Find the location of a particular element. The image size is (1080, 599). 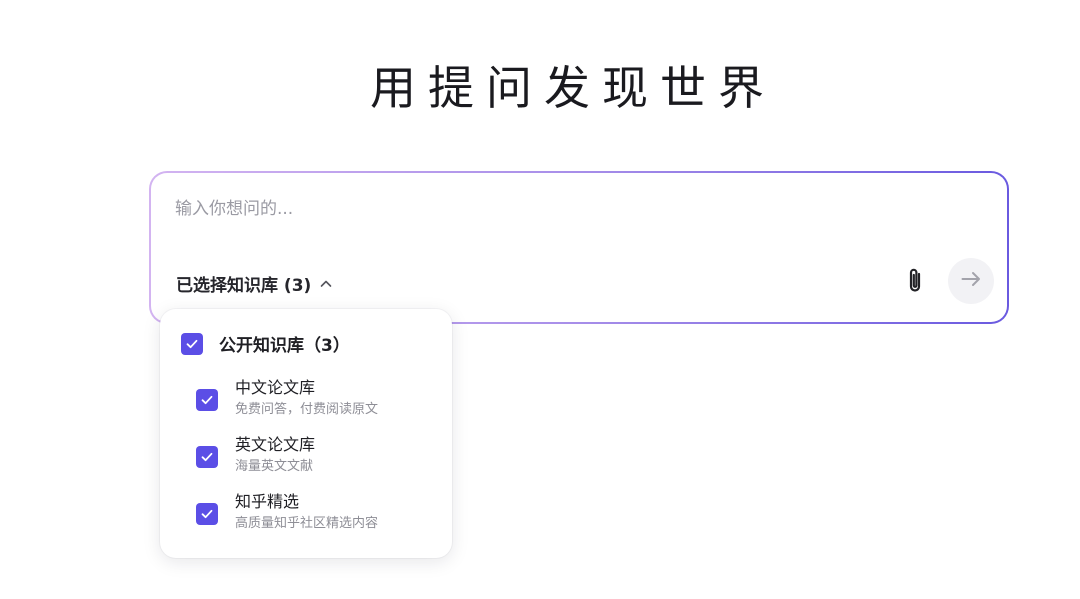

kb-selector-toggle: 已选择知识库 (3) is located at coordinates (254, 283).